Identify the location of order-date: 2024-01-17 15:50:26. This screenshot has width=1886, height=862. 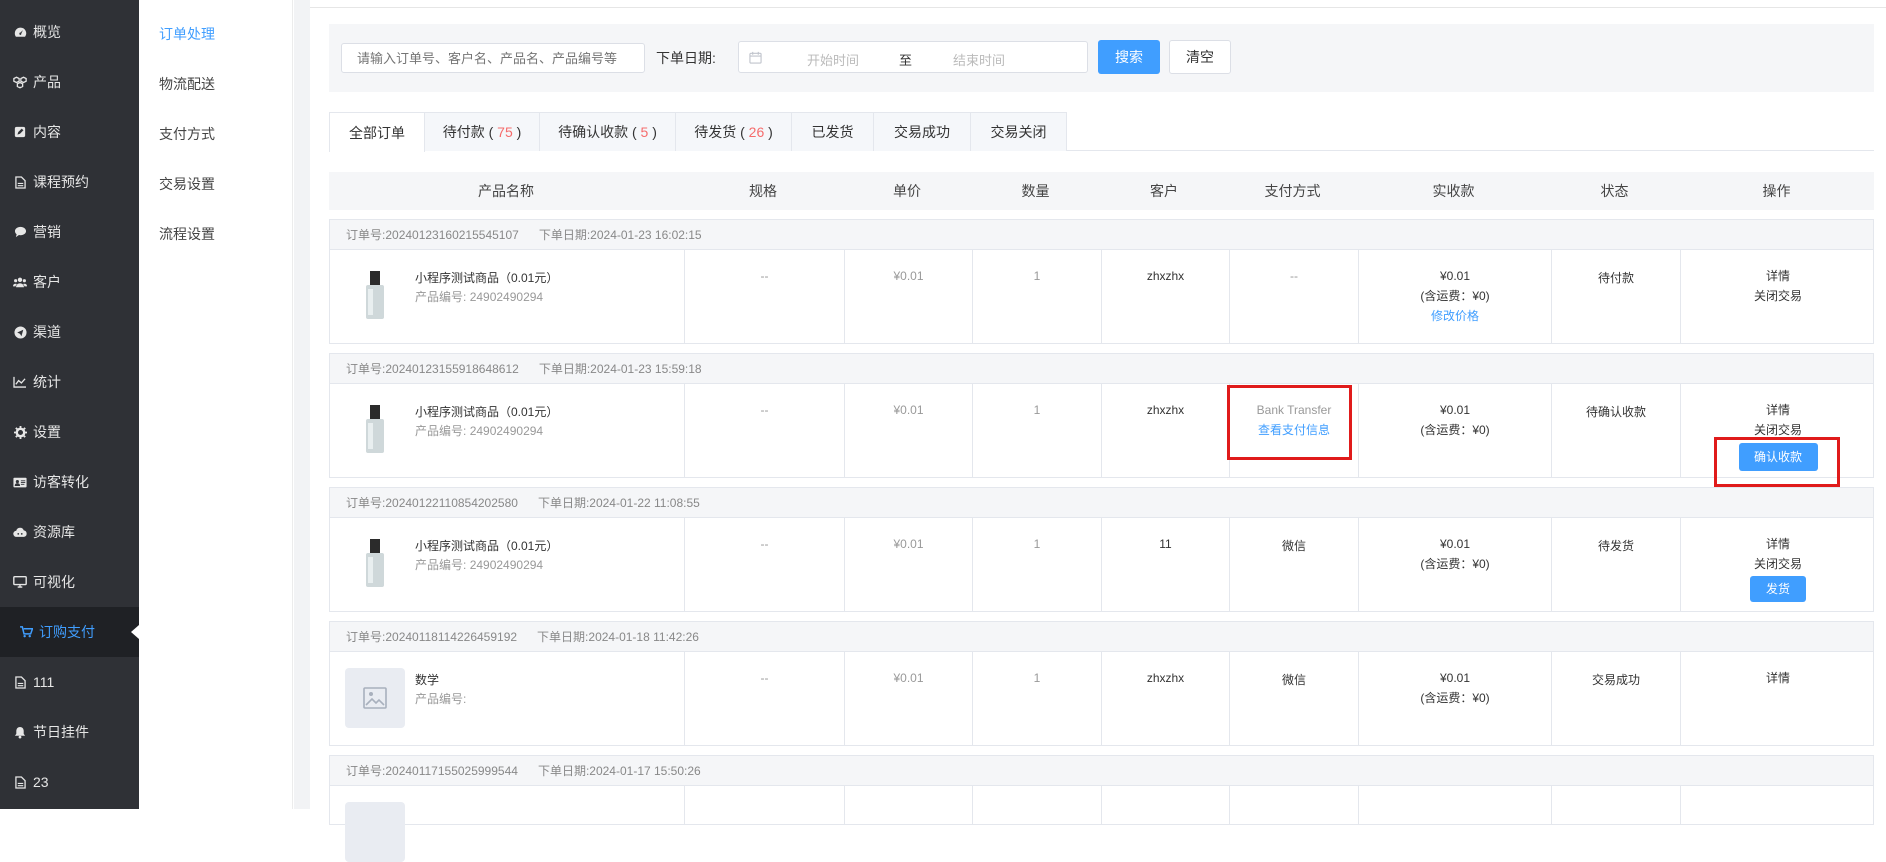
(645, 771).